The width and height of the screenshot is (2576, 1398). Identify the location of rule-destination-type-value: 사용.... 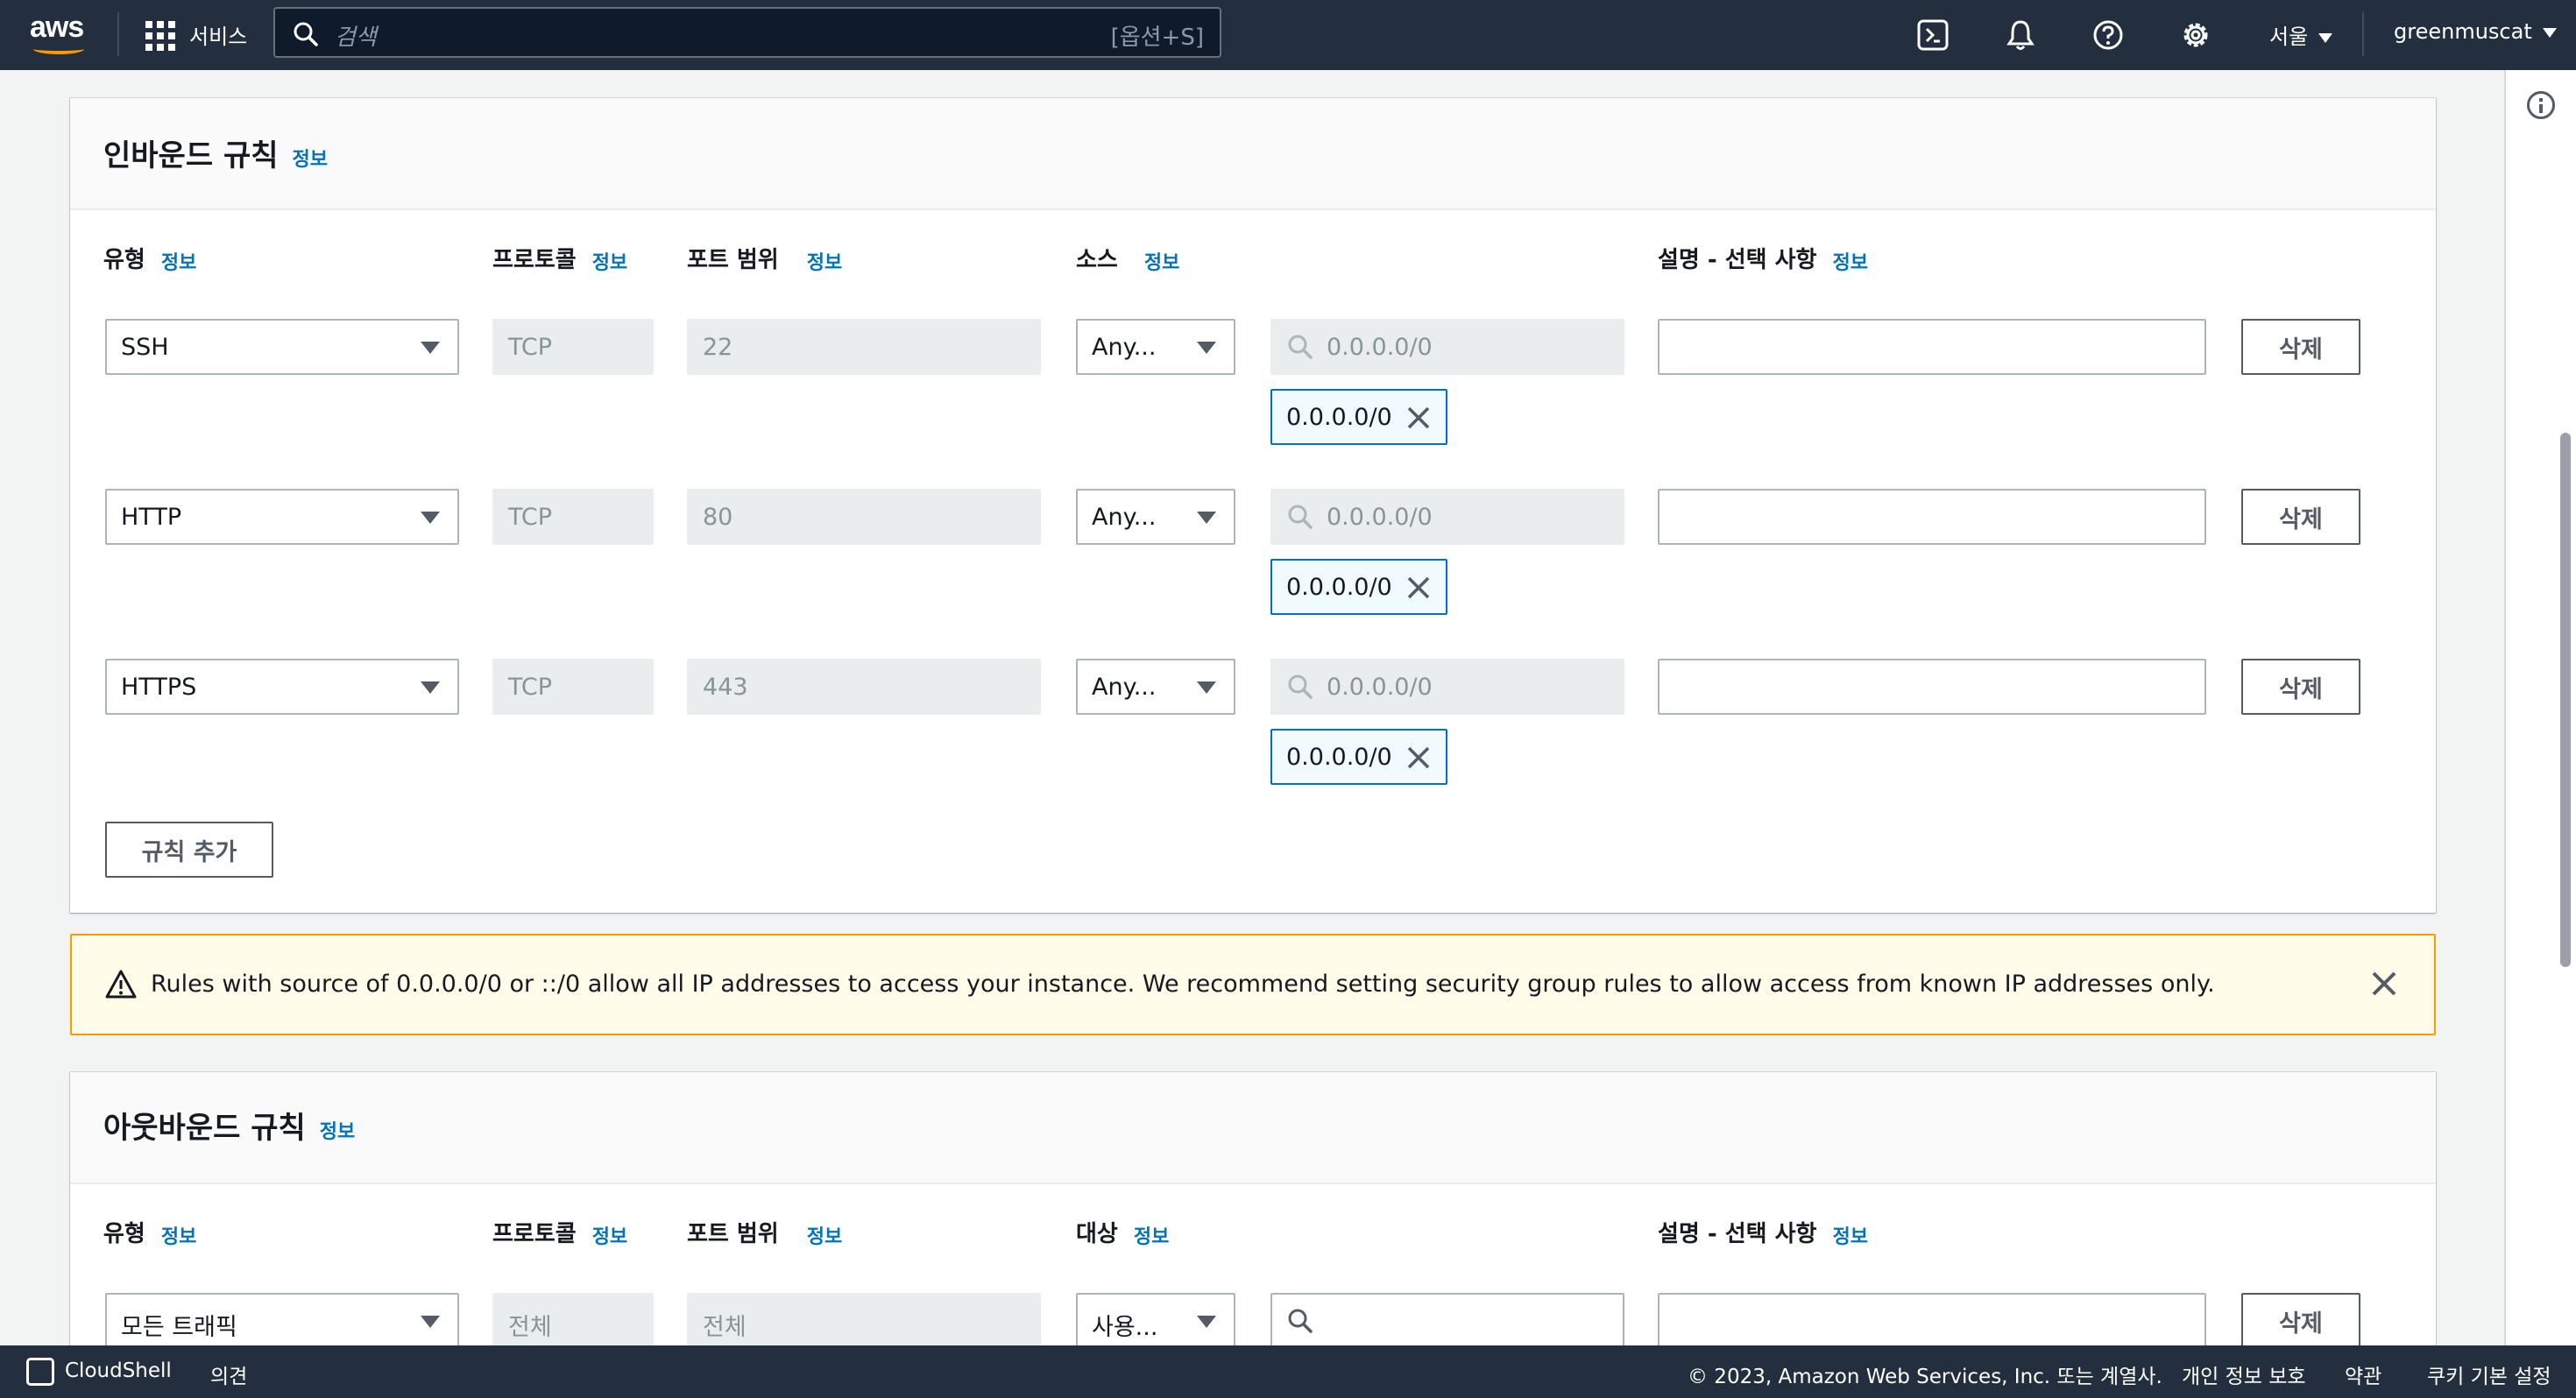
(1125, 1327).